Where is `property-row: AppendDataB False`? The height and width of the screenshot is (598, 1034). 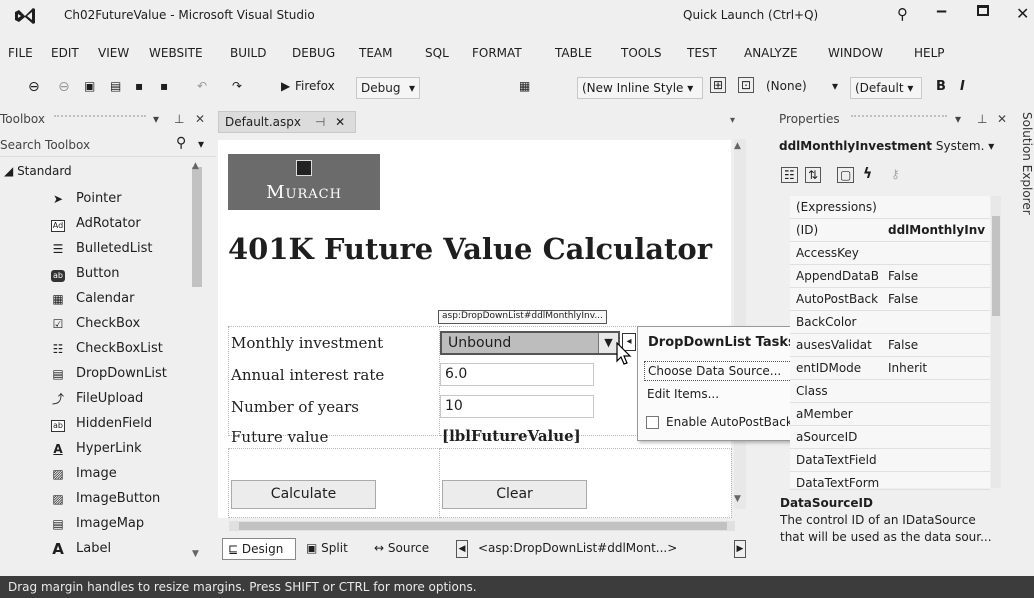
property-row: AppendDataB False is located at coordinates (890, 276).